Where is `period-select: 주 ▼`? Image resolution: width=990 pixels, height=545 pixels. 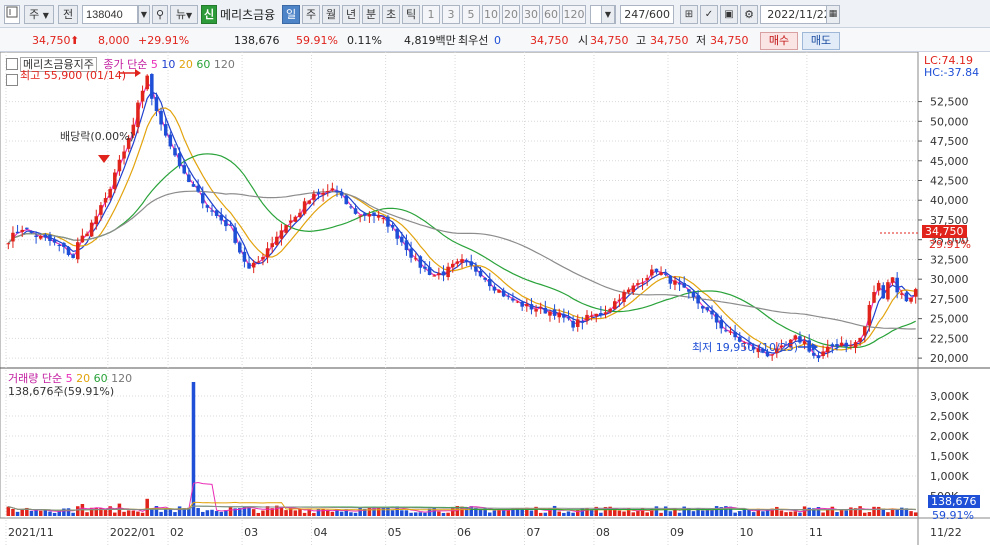 period-select: 주 ▼ is located at coordinates (39, 14).